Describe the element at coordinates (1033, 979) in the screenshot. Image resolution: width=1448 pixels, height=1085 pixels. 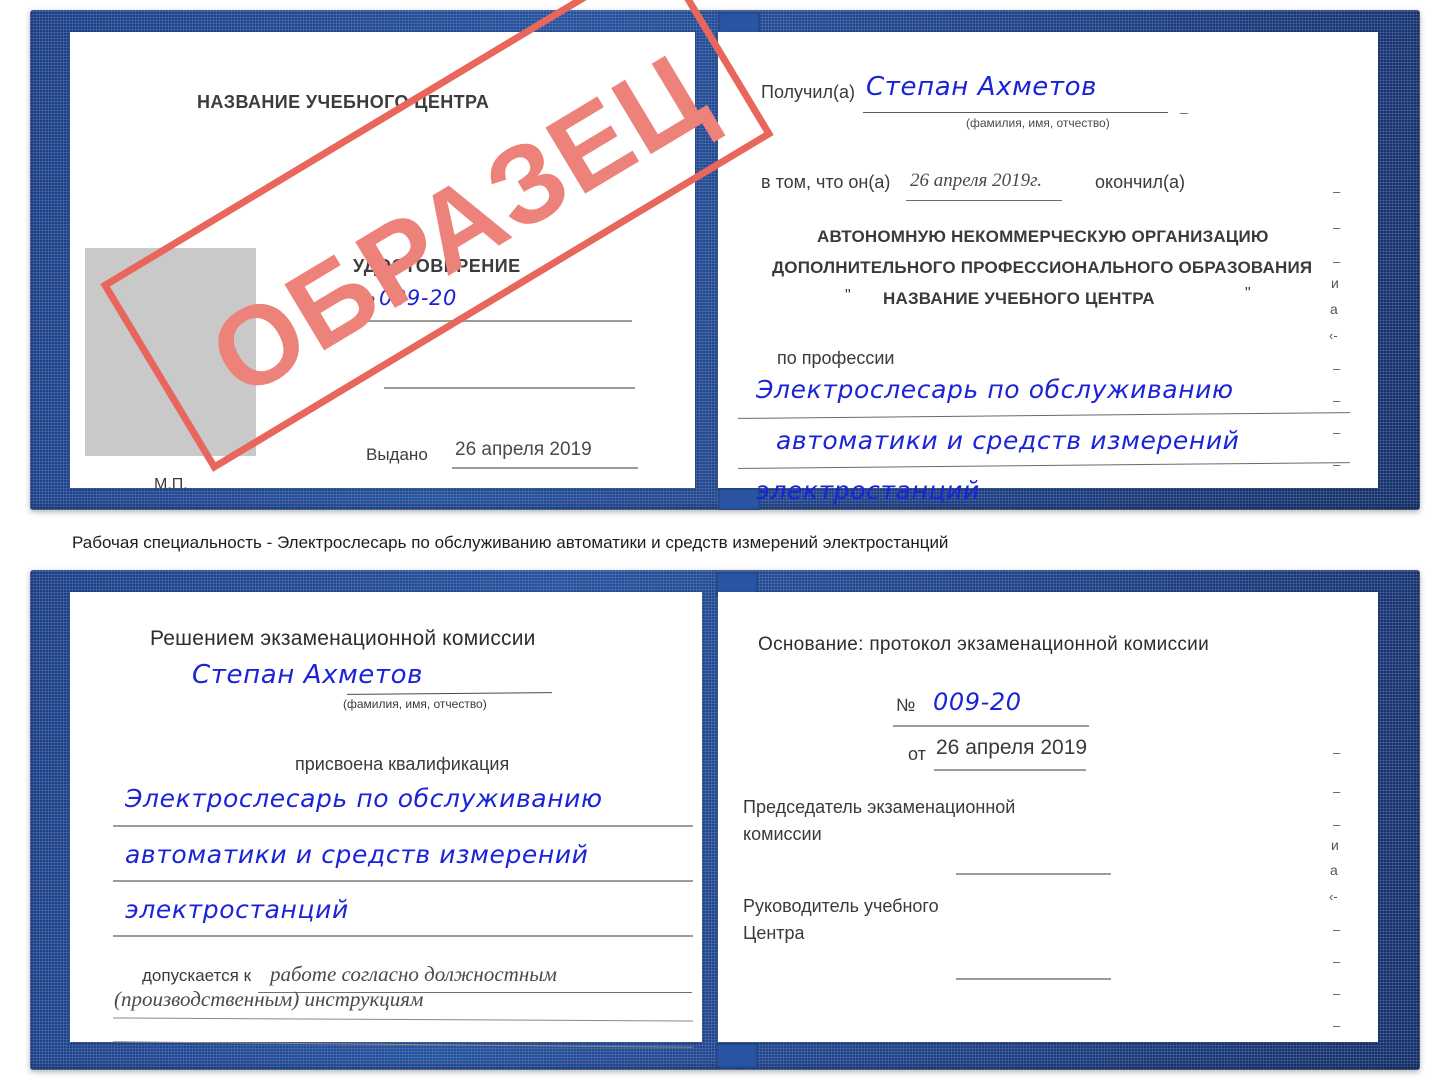
I see `head-signature-rule` at that location.